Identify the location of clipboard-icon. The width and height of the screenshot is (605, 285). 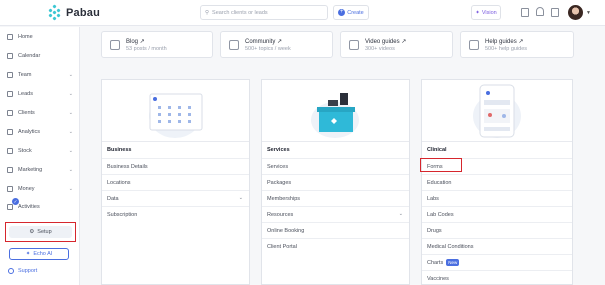
(555, 12).